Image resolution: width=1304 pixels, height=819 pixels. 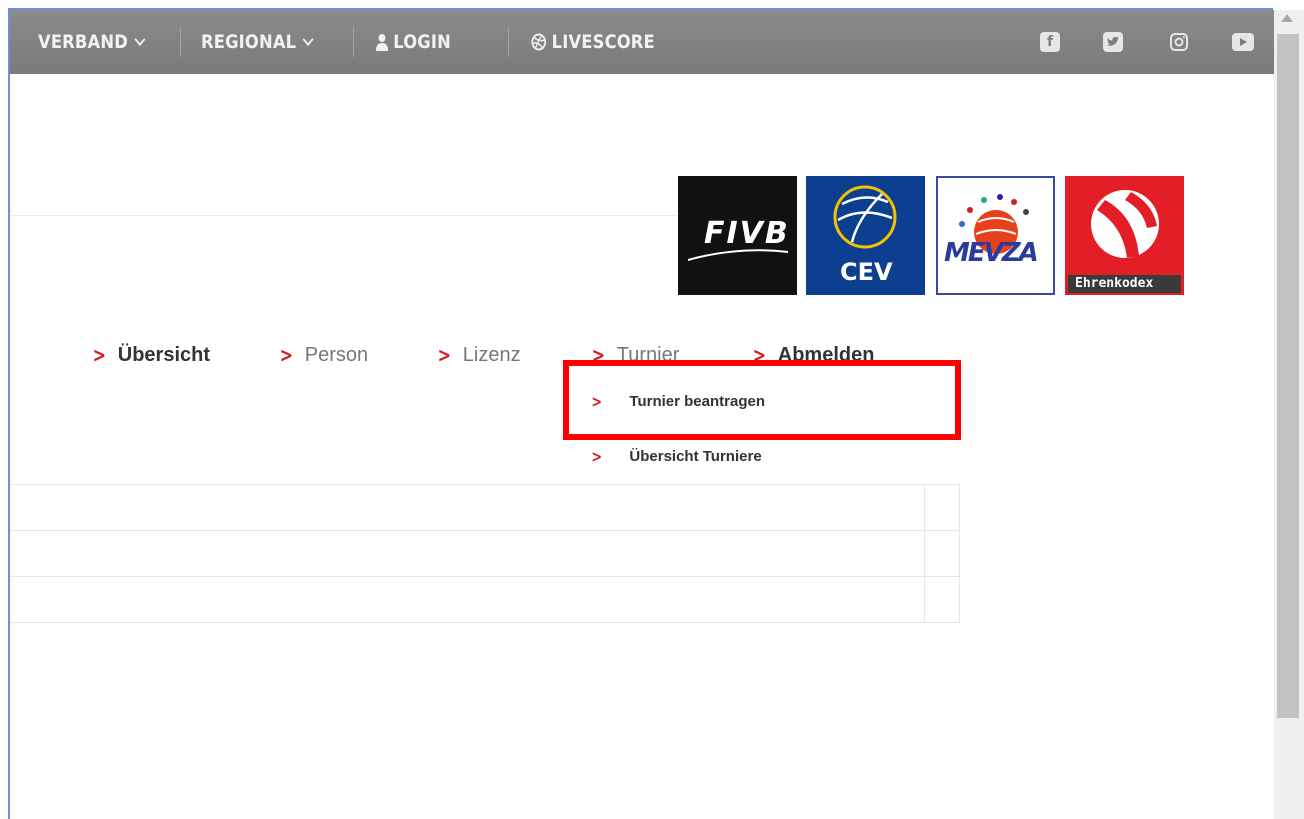 What do you see at coordinates (1243, 42) in the screenshot?
I see `youtube-icon` at bounding box center [1243, 42].